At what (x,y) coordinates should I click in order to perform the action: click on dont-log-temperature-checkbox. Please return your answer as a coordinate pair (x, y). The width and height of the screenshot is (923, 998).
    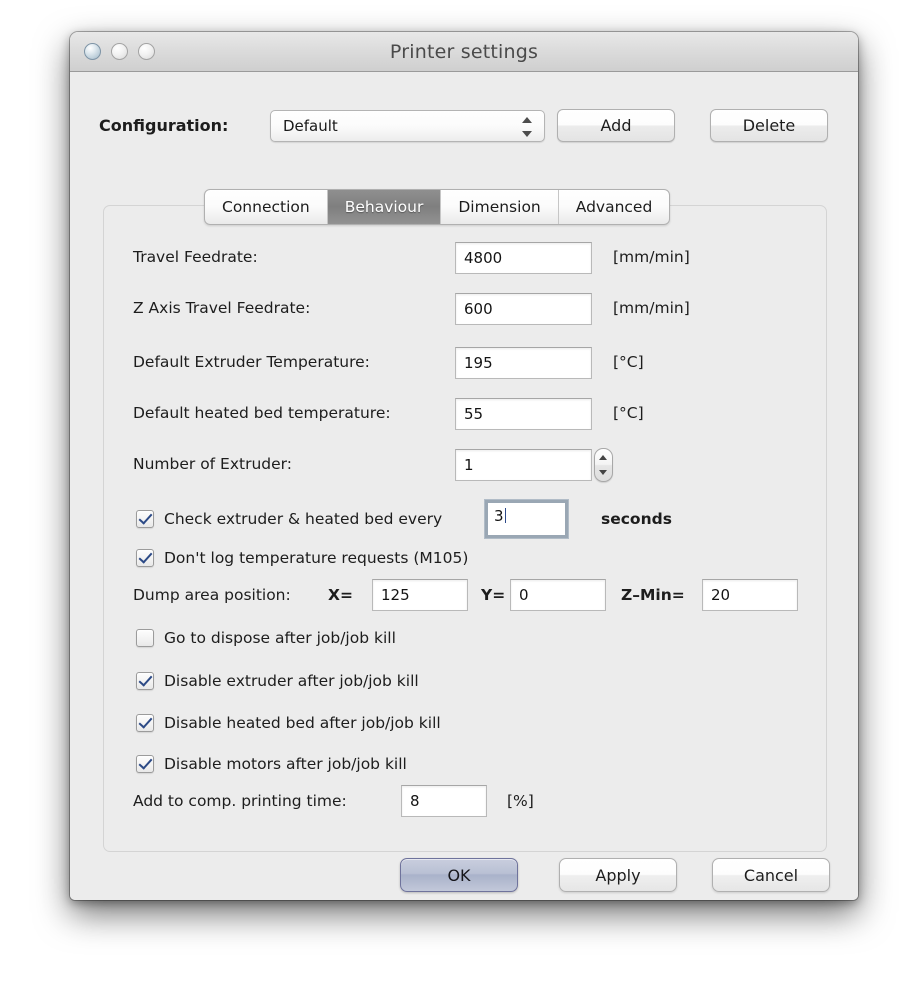
    Looking at the image, I should click on (145, 558).